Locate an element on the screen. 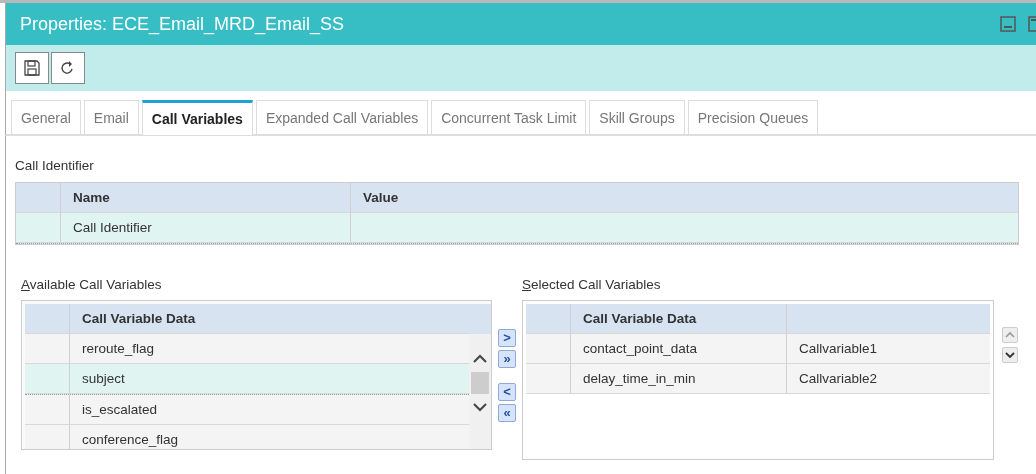 This screenshot has width=1036, height=474. header-cell is located at coordinates (47, 319).